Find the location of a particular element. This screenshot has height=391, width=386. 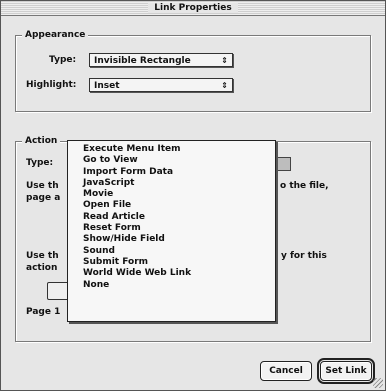

action-help-text-2-left: Use th is located at coordinates (42, 256).